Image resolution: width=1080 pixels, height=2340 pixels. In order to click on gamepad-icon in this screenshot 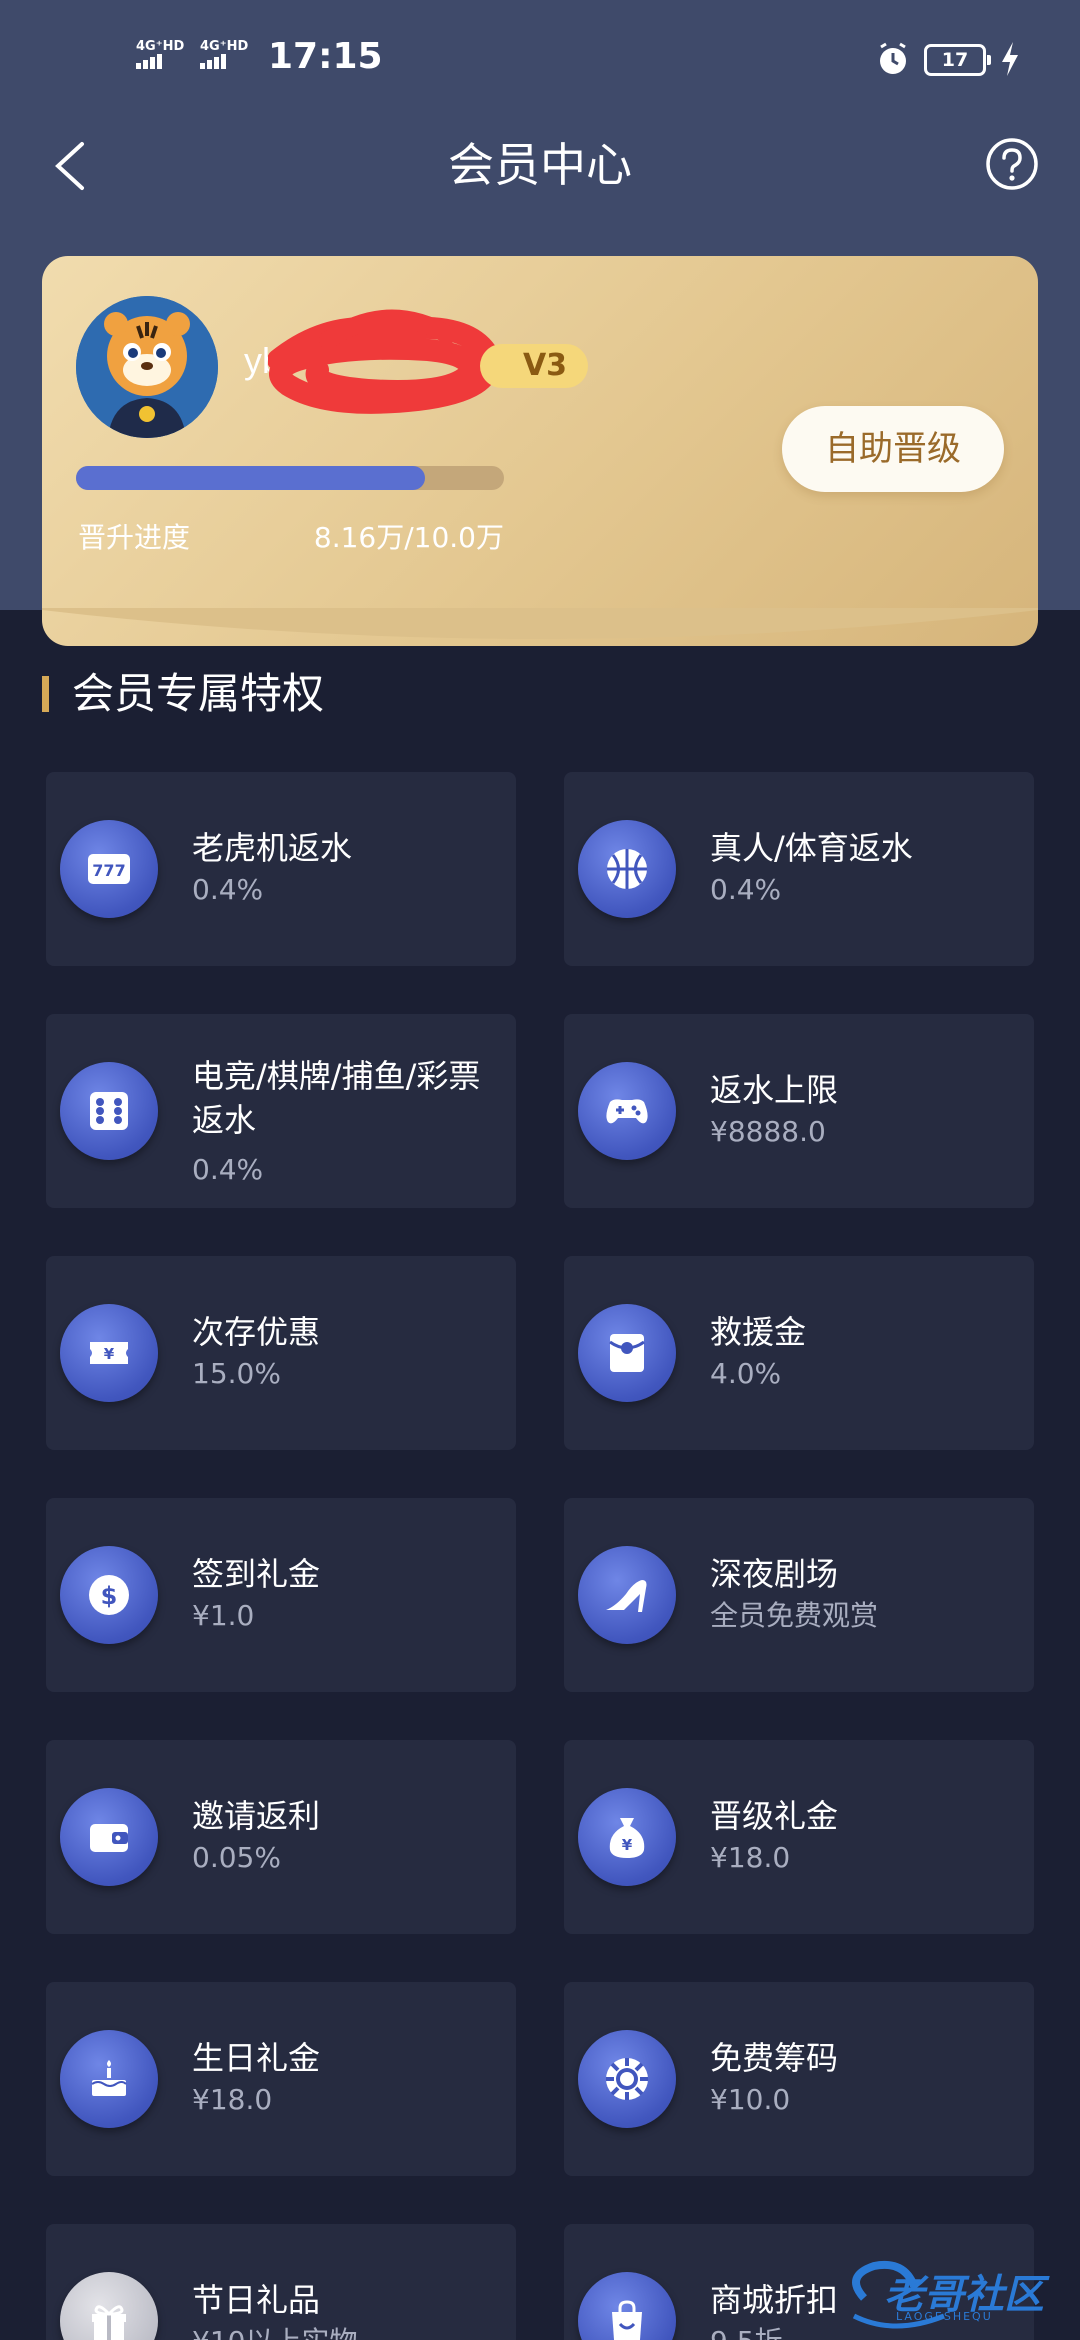, I will do `click(627, 1111)`.